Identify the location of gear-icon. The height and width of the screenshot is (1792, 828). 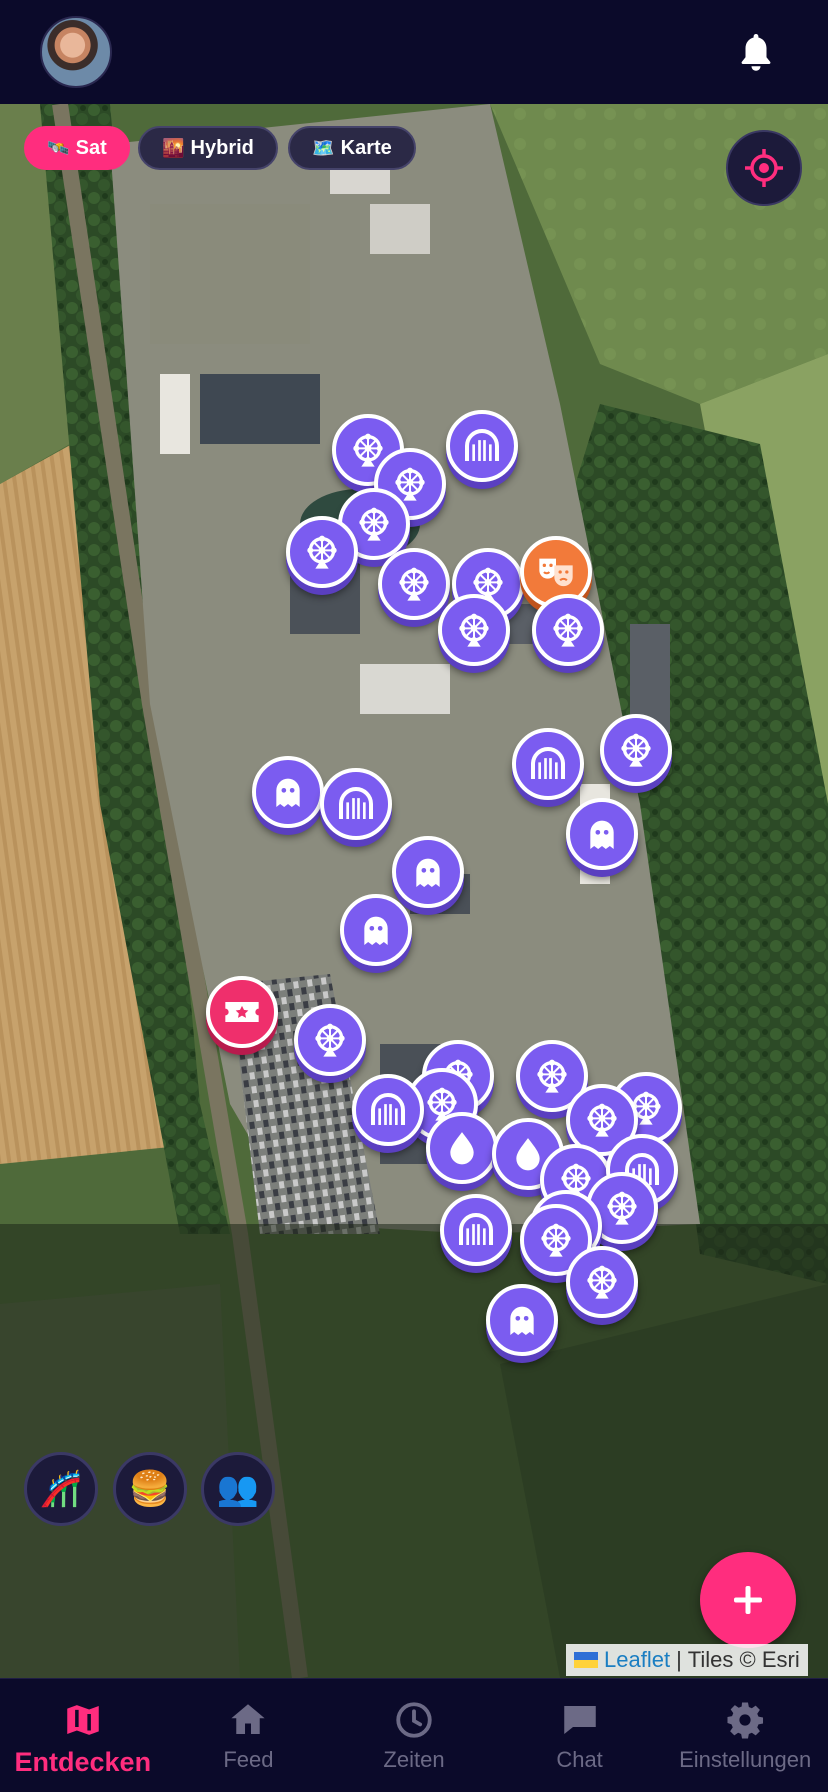
(745, 1720).